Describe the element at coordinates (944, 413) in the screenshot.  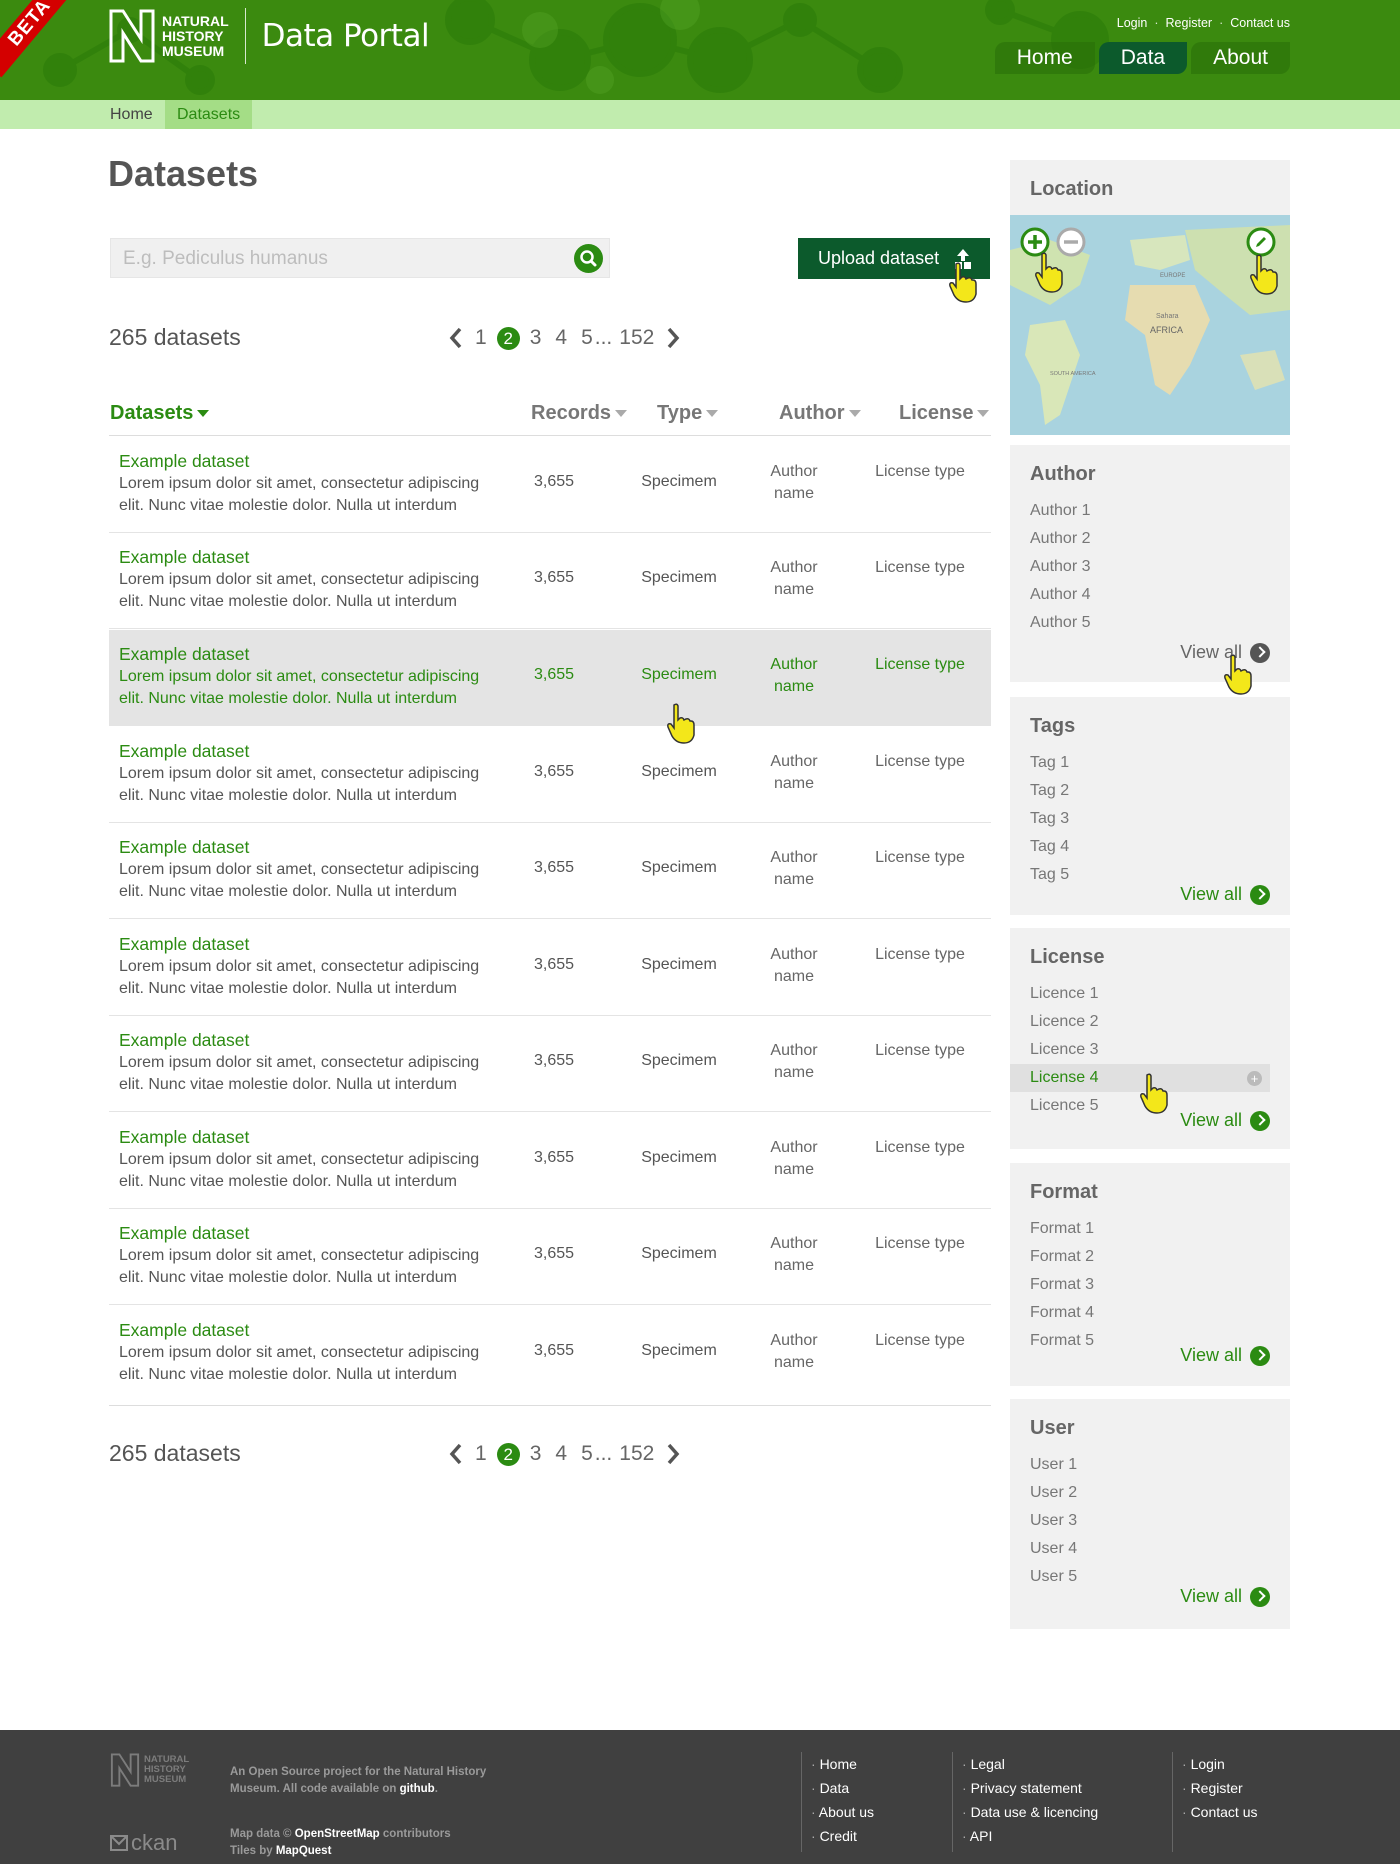
I see `col-license: License` at that location.